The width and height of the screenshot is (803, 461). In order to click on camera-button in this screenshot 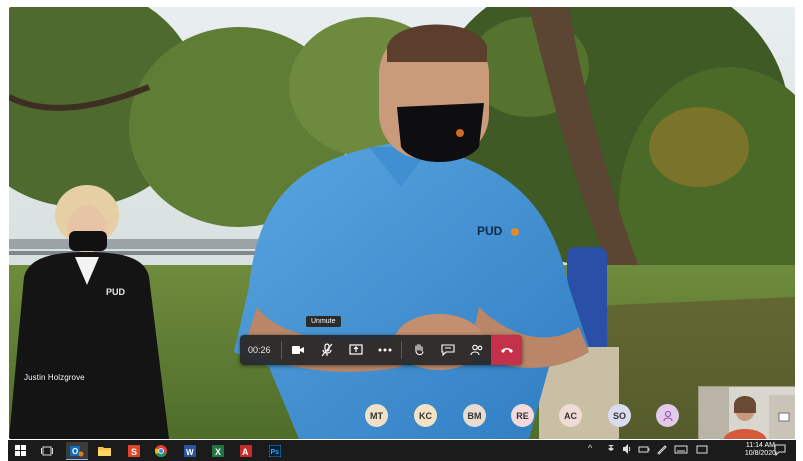, I will do `click(298, 350)`.